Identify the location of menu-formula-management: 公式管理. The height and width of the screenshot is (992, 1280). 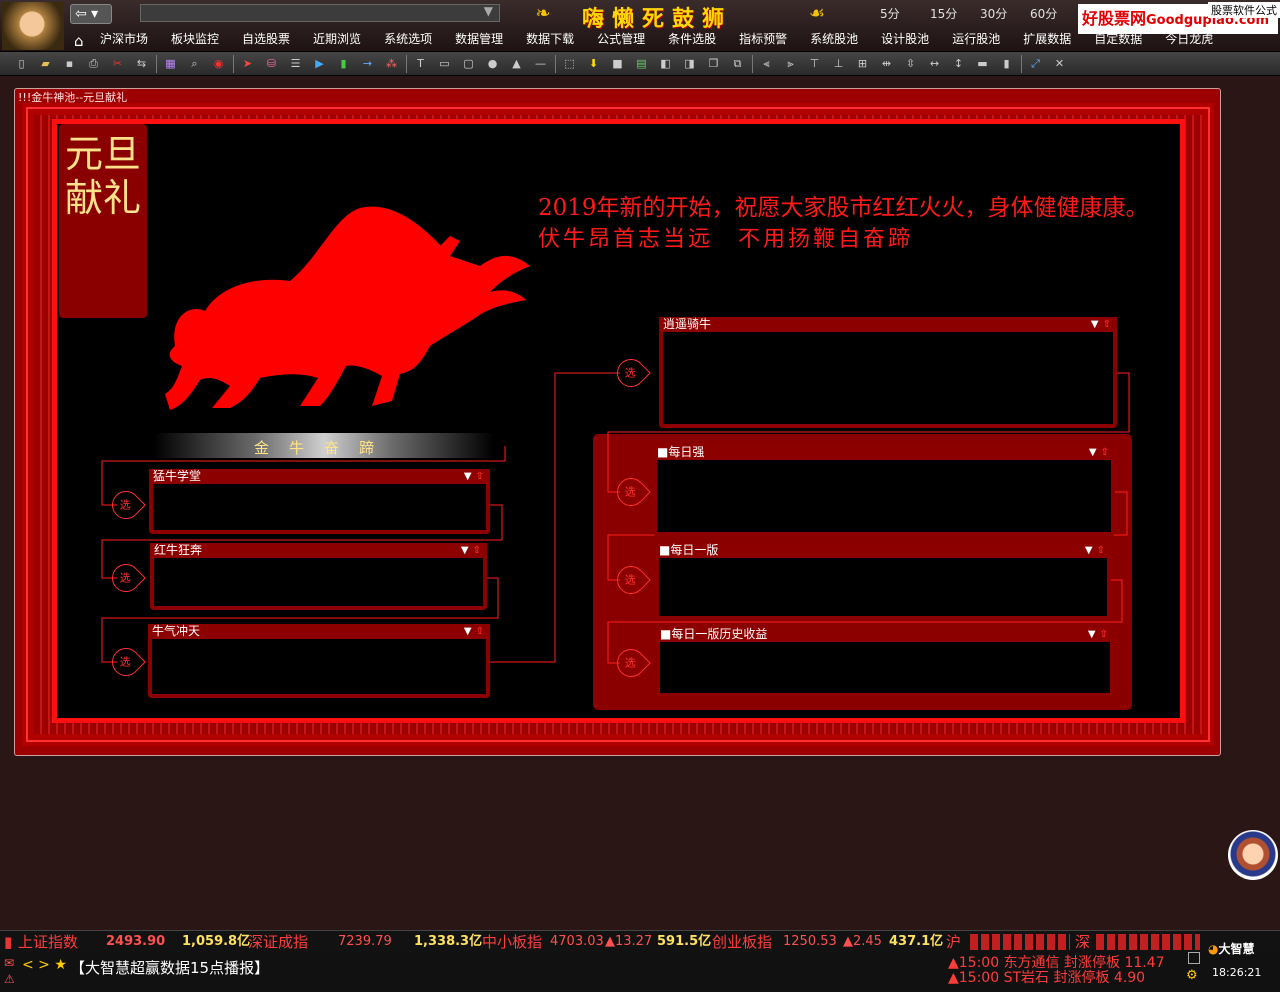
(621, 39).